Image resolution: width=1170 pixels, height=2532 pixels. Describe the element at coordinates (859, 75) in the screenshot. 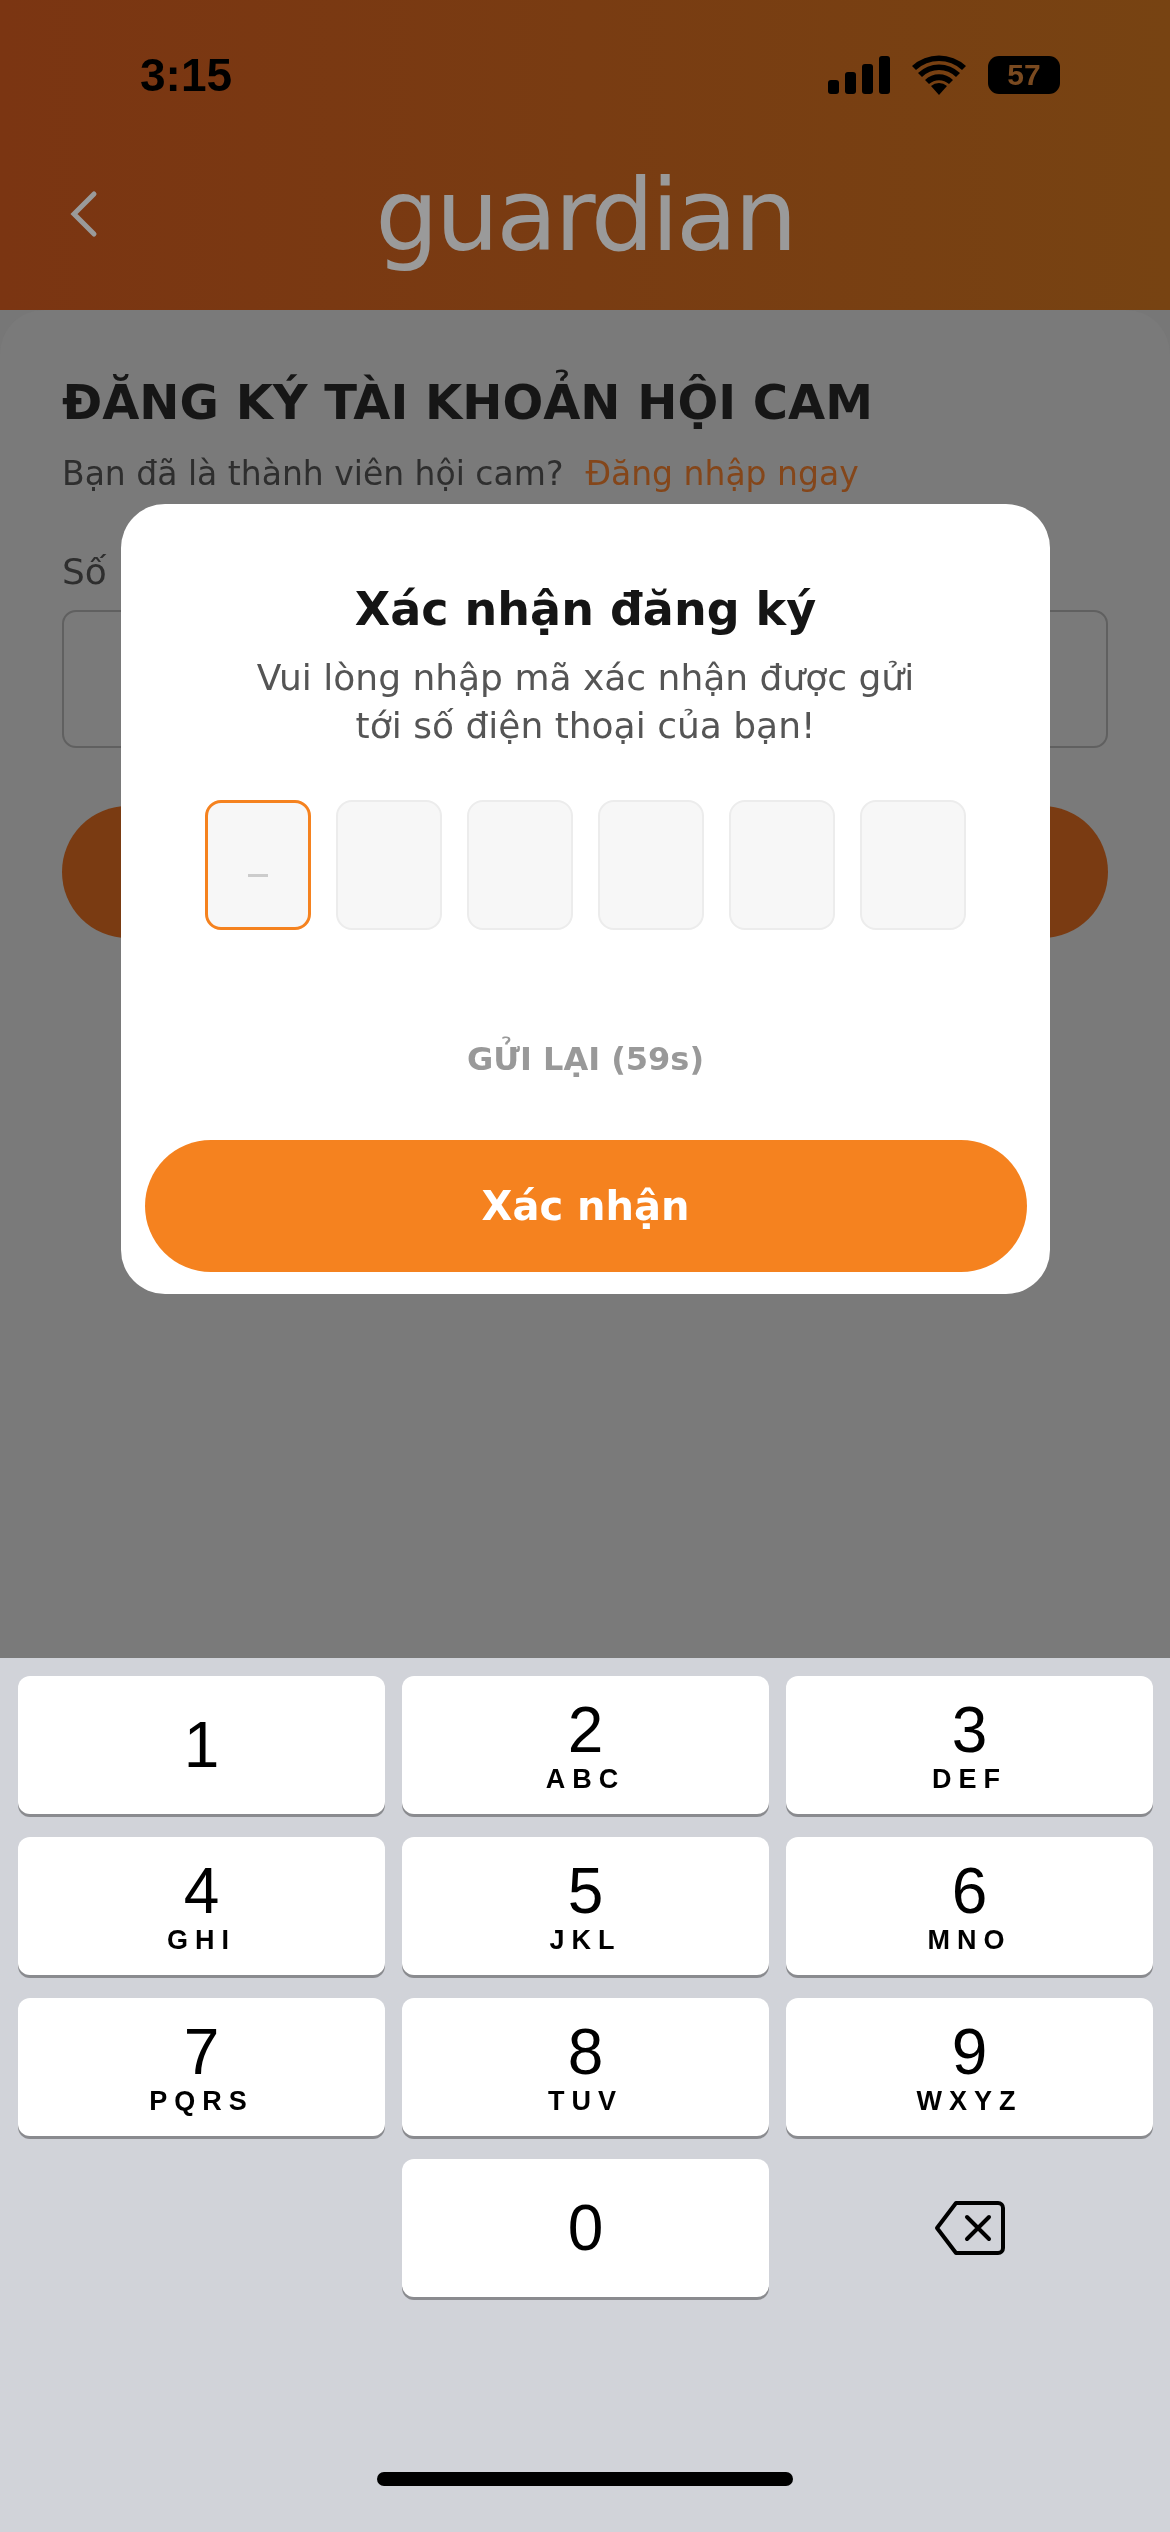

I see `signal-icon` at that location.